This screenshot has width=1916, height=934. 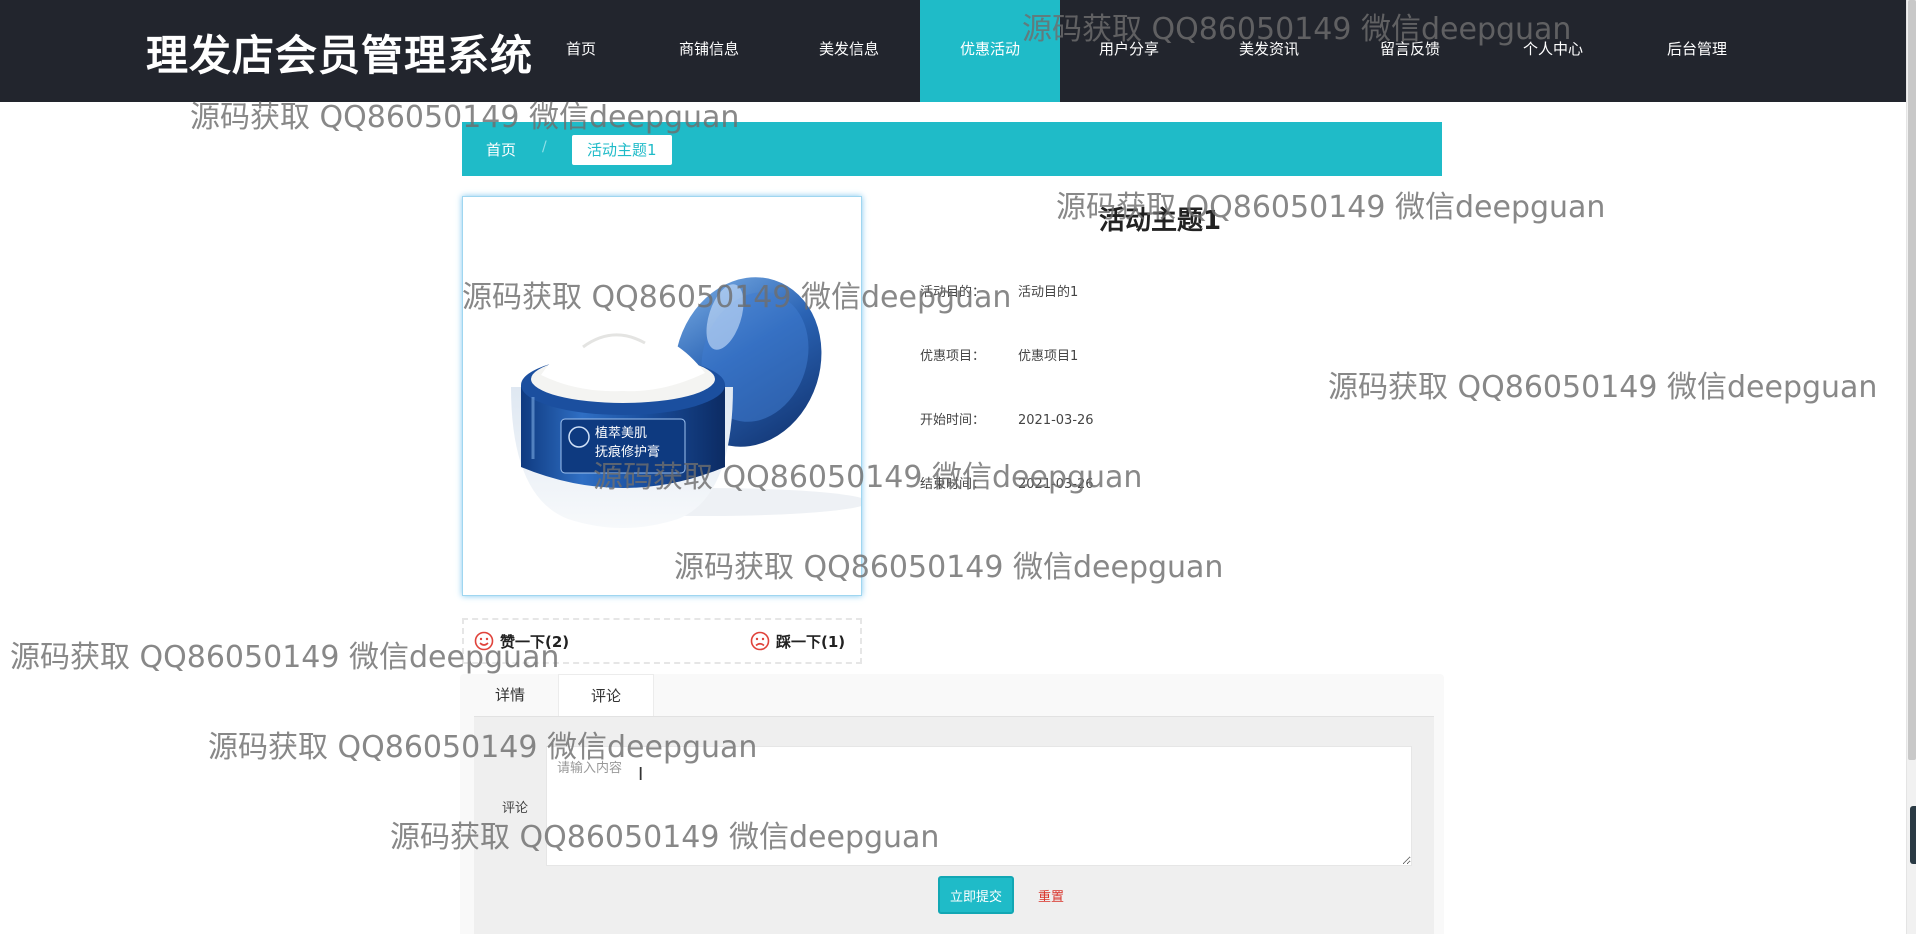 I want to click on nav-item-user-share: 用户分享, so click(x=1129, y=51).